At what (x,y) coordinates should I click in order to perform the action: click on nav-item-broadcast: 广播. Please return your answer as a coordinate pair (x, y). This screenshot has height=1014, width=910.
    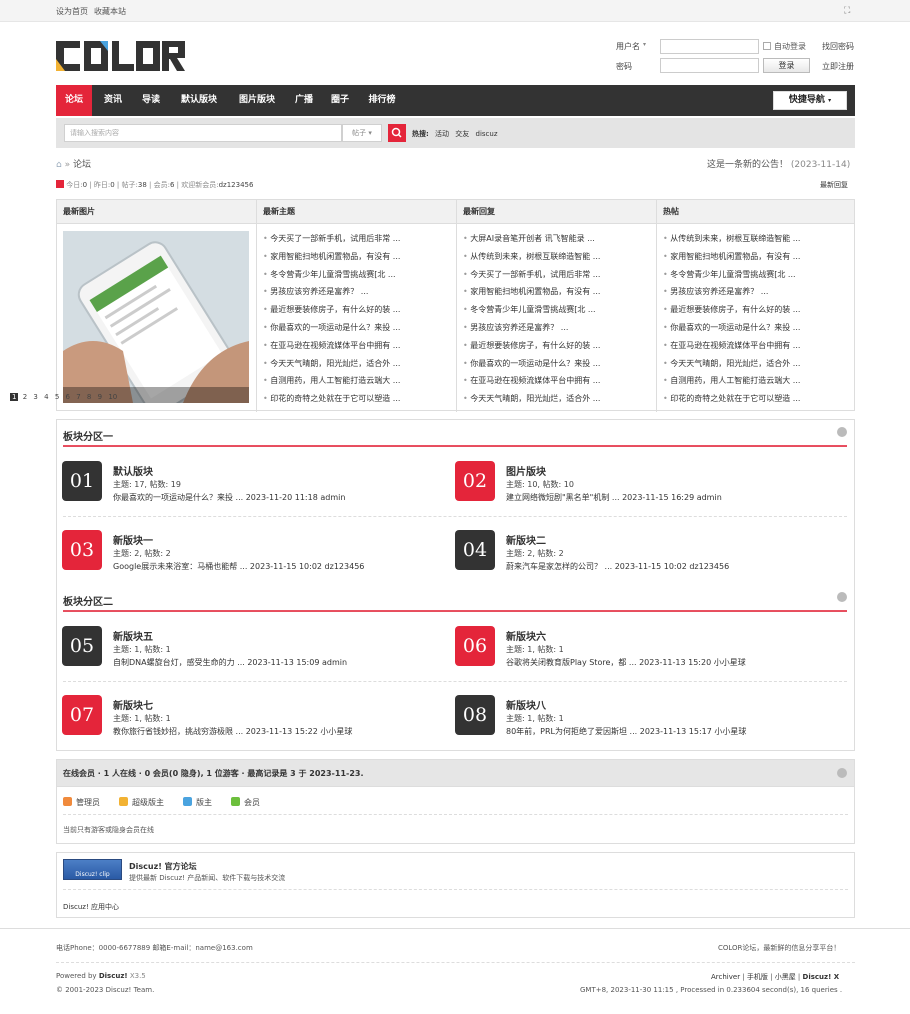
    Looking at the image, I should click on (304, 100).